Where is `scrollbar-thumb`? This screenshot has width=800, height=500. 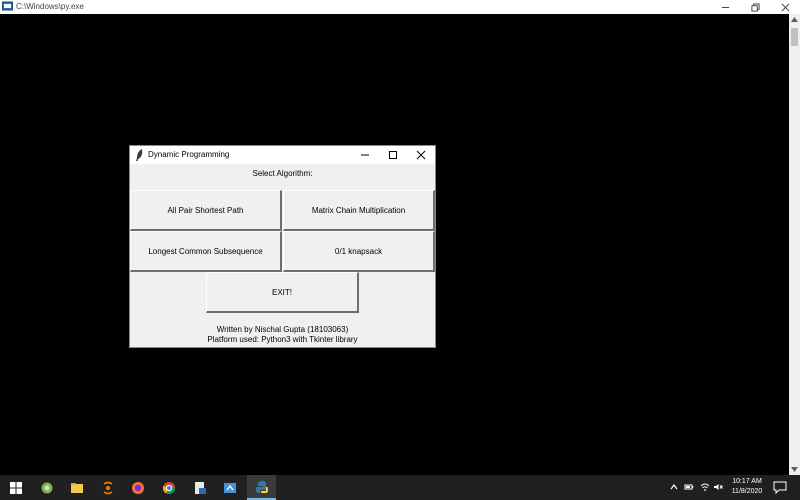 scrollbar-thumb is located at coordinates (794, 37).